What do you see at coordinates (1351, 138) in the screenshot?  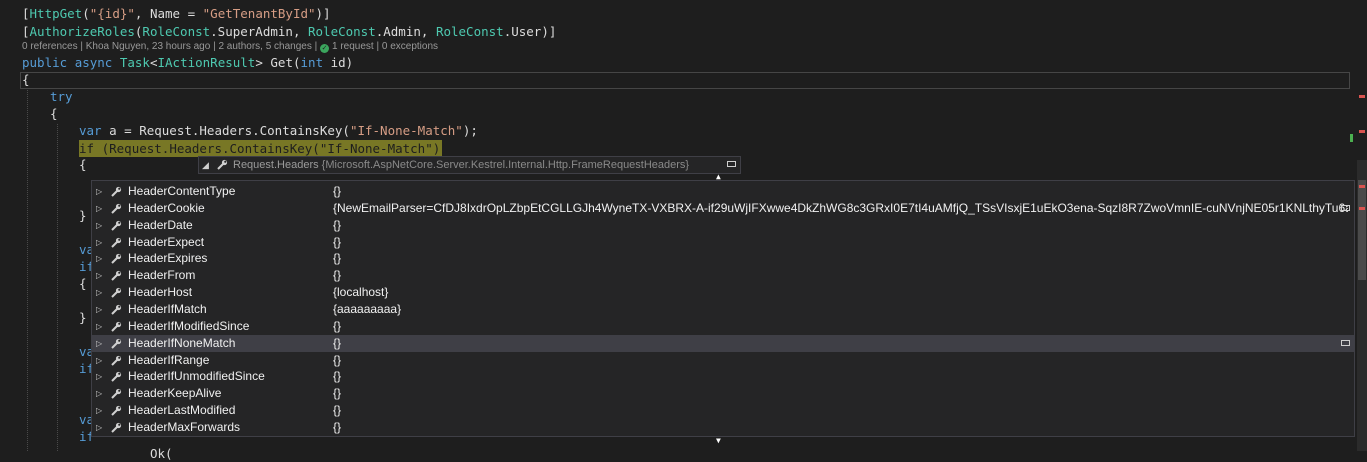 I see `change-marker` at bounding box center [1351, 138].